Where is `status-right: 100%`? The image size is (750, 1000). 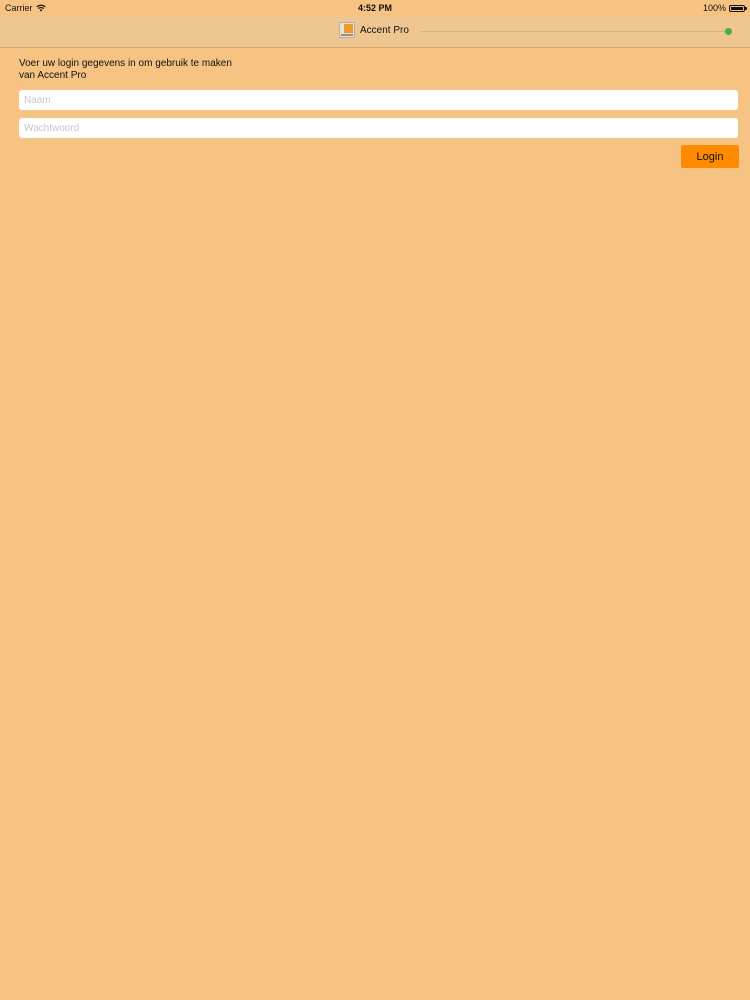 status-right: 100% is located at coordinates (724, 8).